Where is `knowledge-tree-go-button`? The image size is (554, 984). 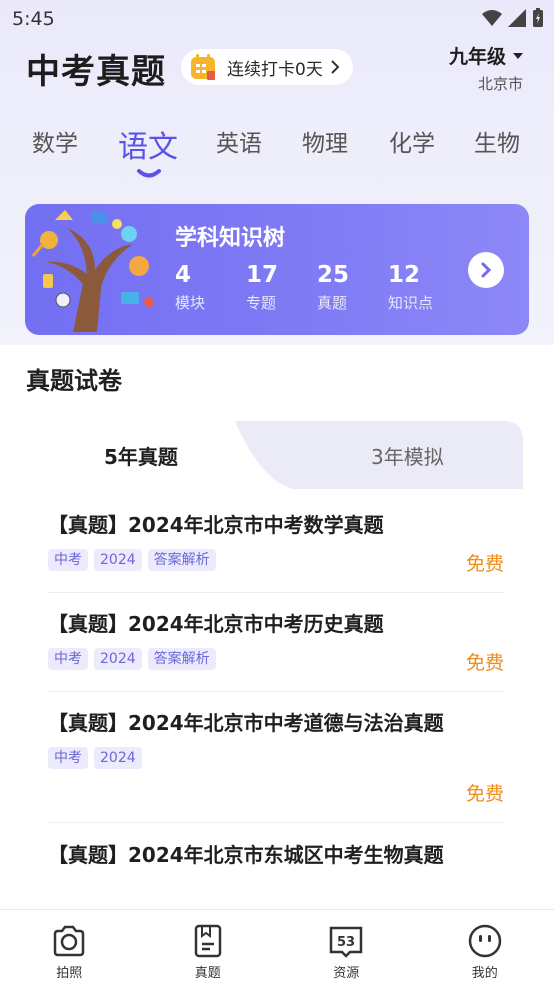
knowledge-tree-go-button is located at coordinates (486, 270).